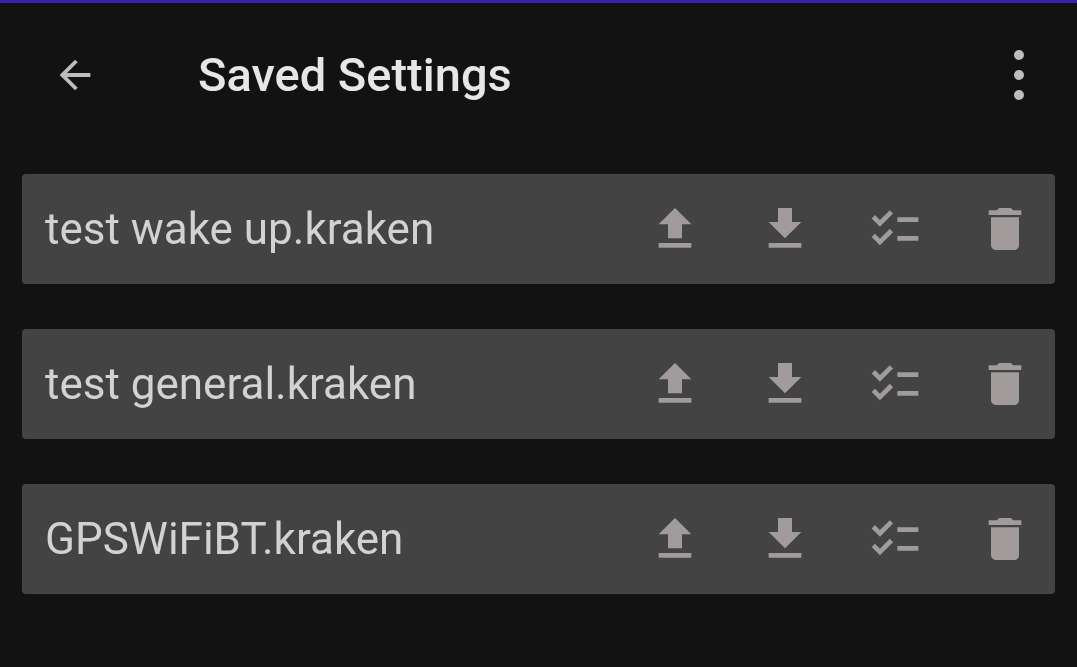 The height and width of the screenshot is (667, 1077). Describe the element at coordinates (355, 74) in the screenshot. I see `screen-title: Saved Settings` at that location.